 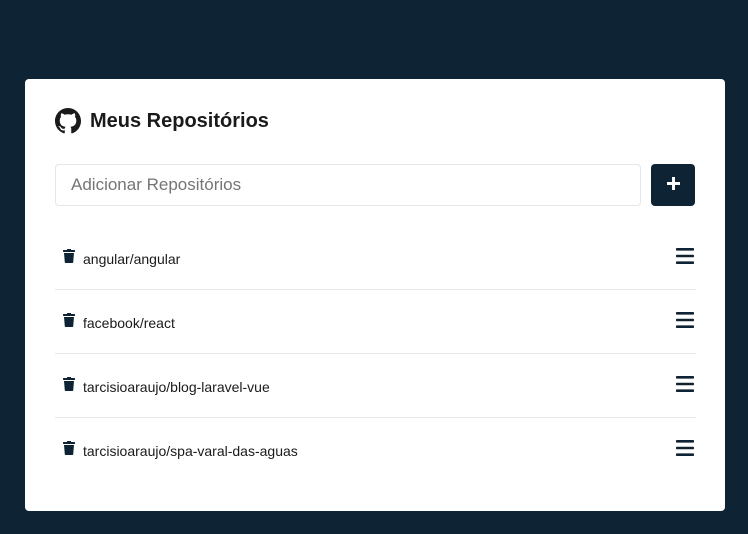 What do you see at coordinates (375, 258) in the screenshot?
I see `list-item: angular/angular` at bounding box center [375, 258].